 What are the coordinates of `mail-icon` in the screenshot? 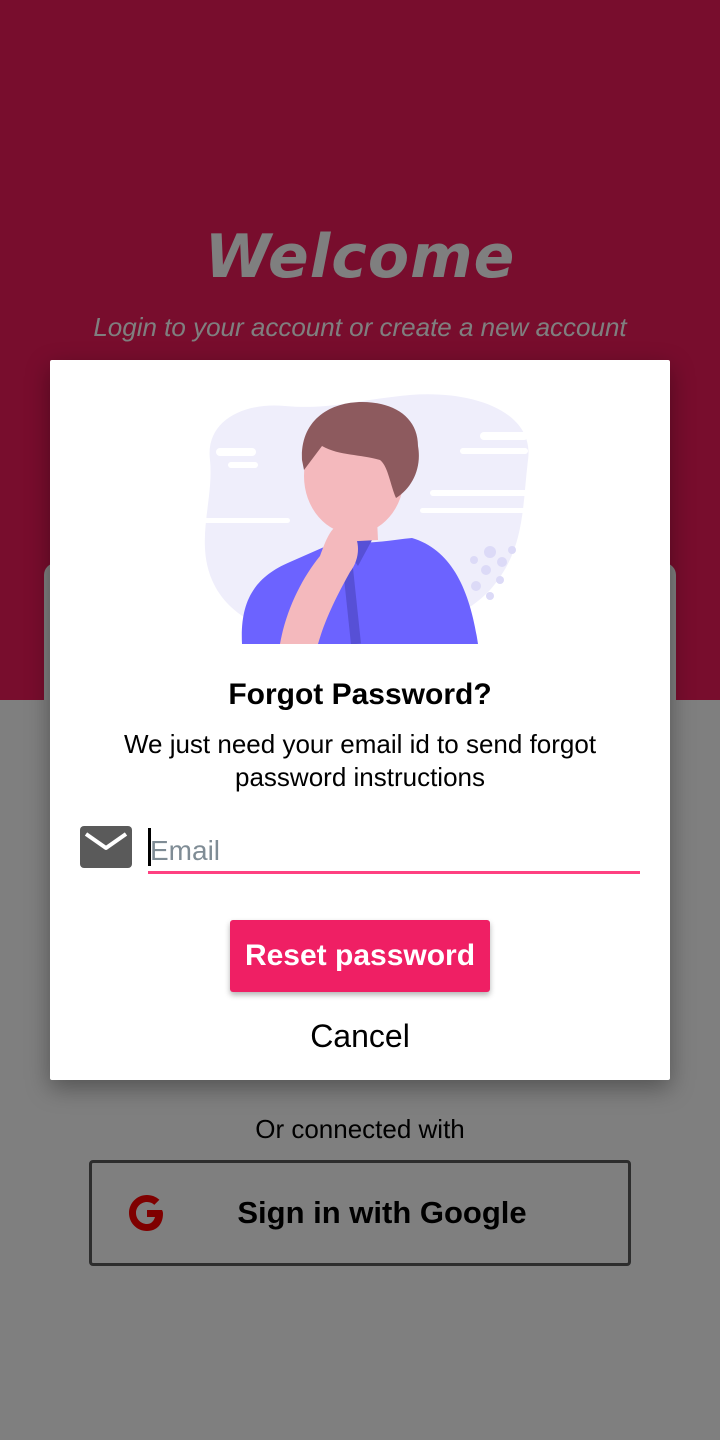 It's located at (106, 847).